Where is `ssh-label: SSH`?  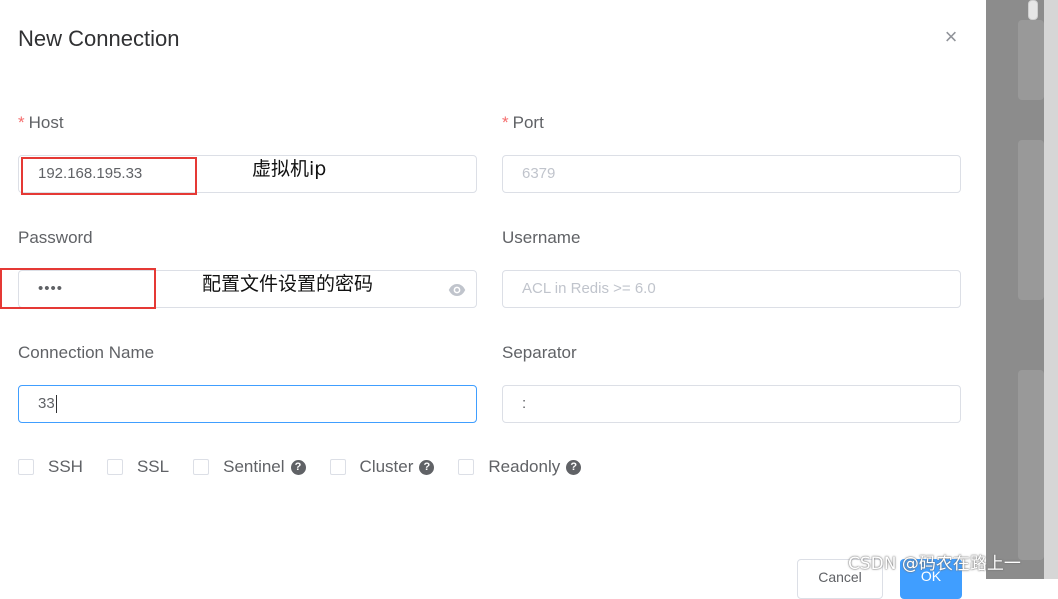 ssh-label: SSH is located at coordinates (65, 466).